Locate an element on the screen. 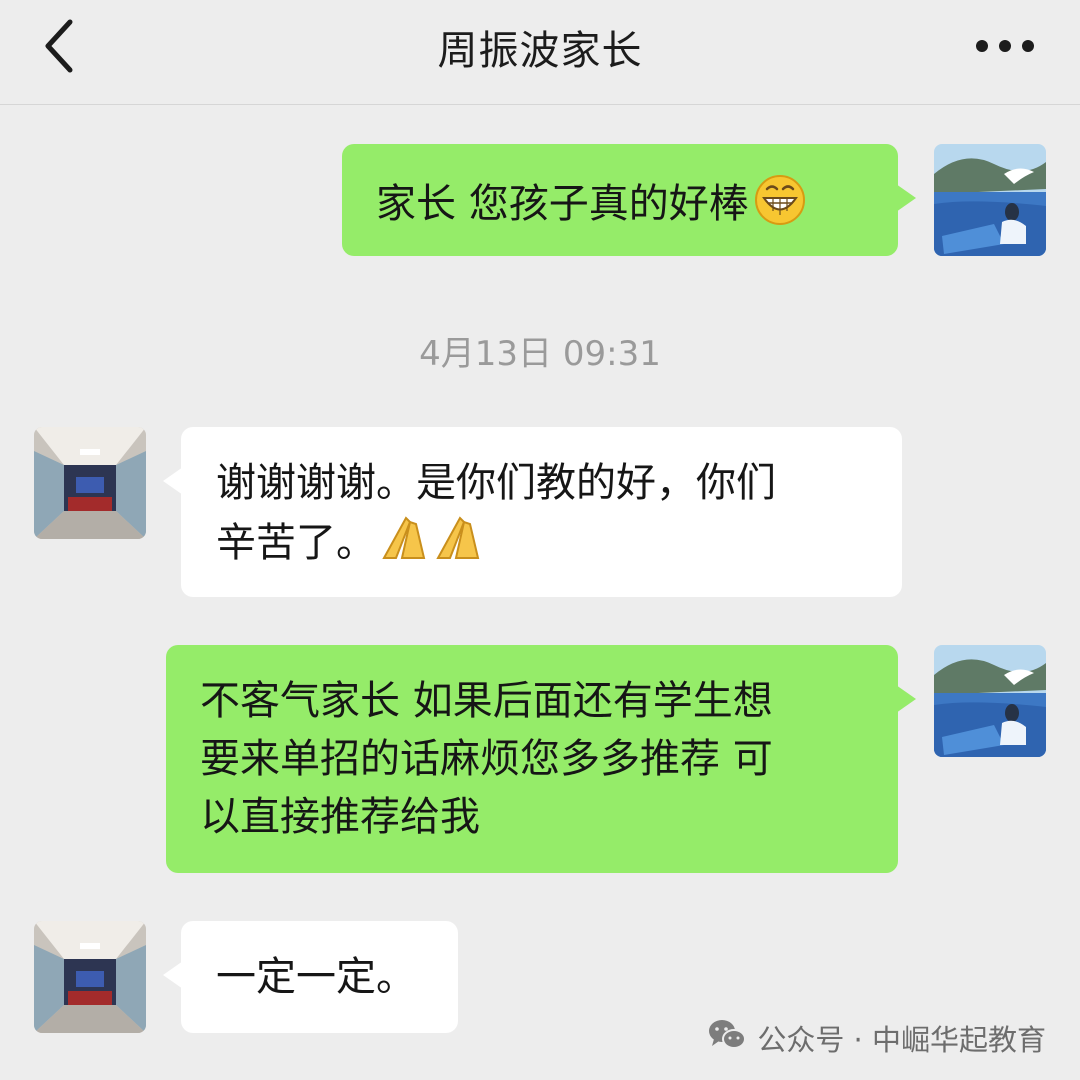 This screenshot has height=1080, width=1080. more-button is located at coordinates (1005, 46).